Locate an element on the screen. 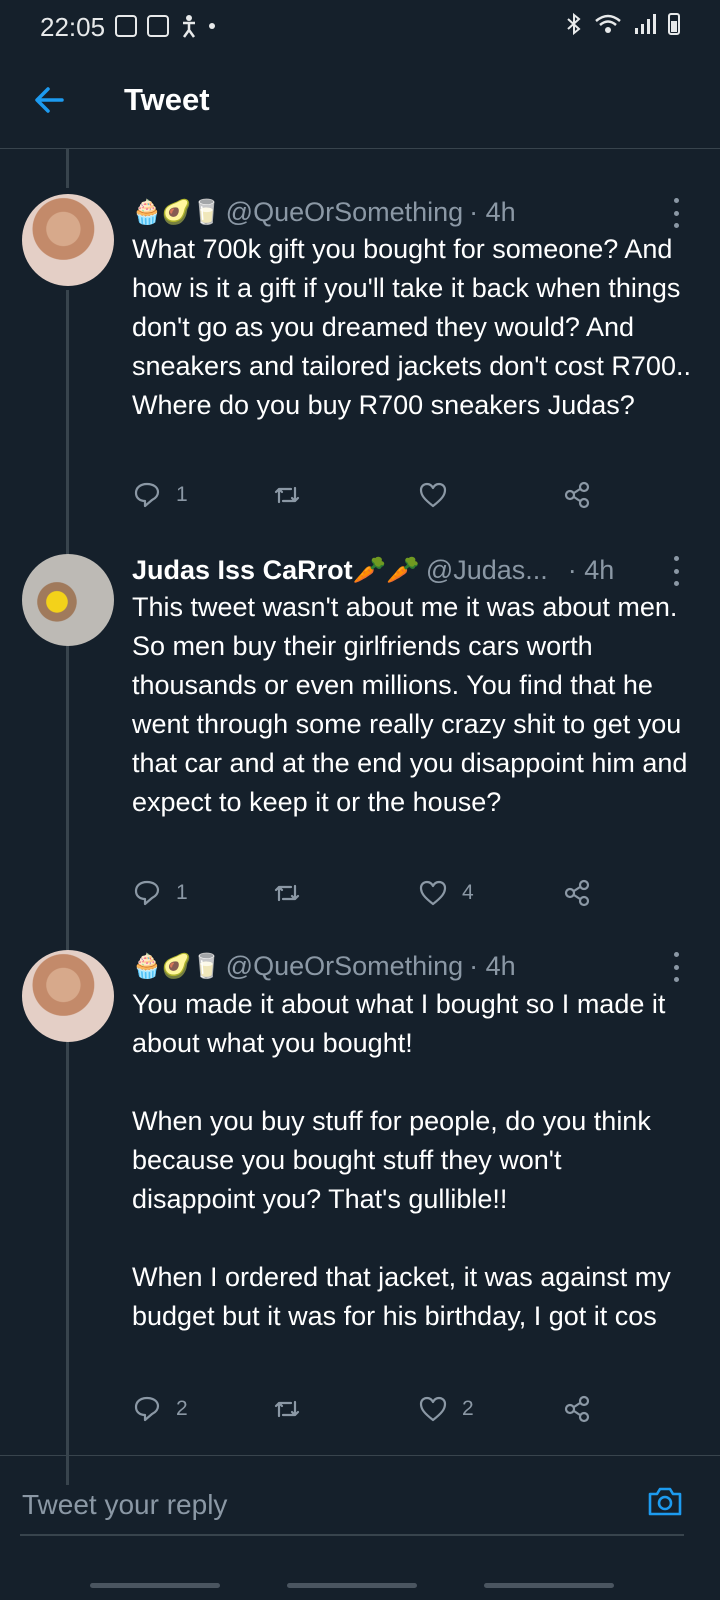  like-button: 2 is located at coordinates (446, 1409).